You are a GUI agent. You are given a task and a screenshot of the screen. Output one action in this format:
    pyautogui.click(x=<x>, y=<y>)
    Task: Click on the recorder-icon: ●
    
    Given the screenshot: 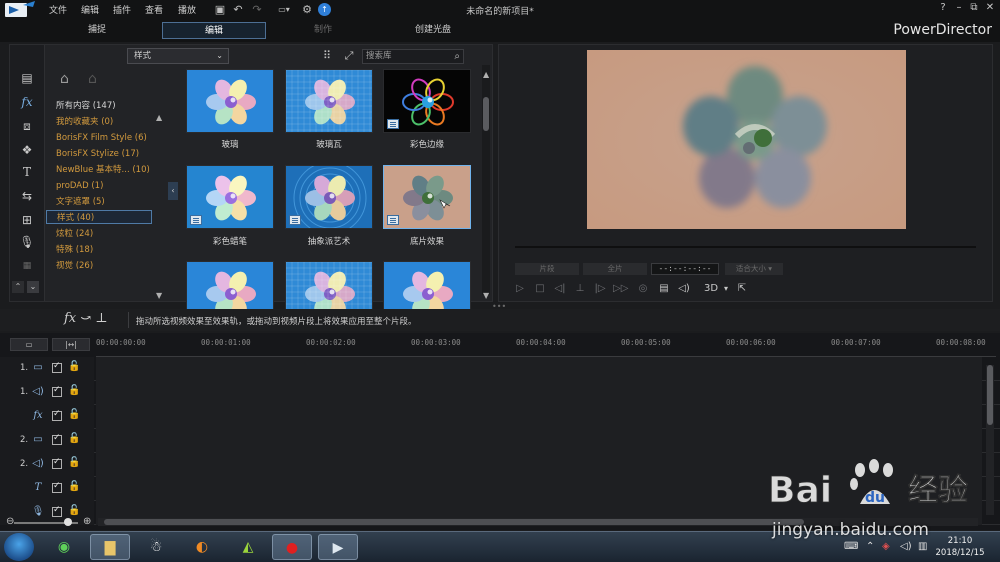 What is the action you would take?
    pyautogui.click(x=292, y=547)
    